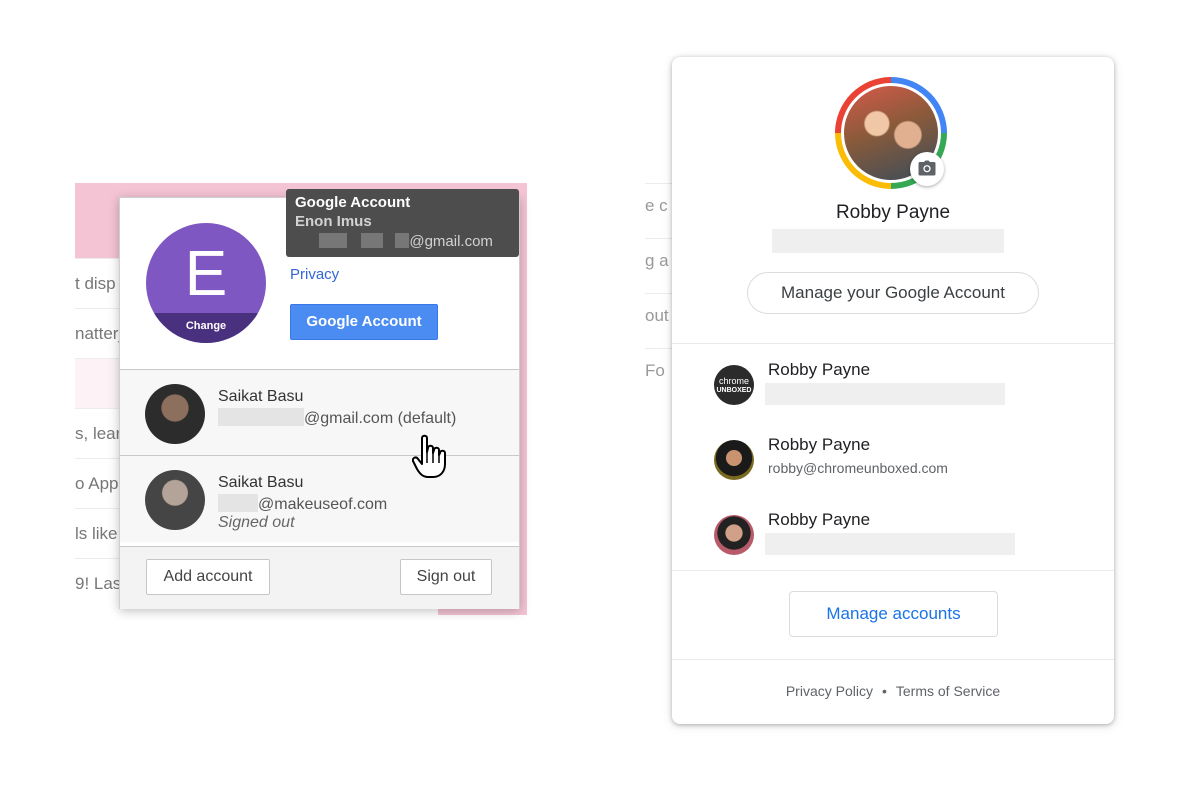  I want to click on sign-out-button: Sign out, so click(446, 577).